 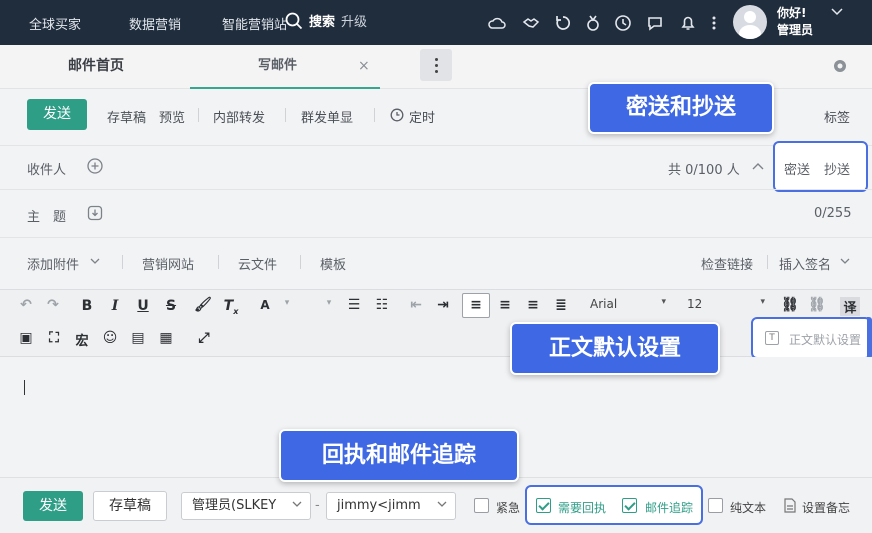 I want to click on plain-text-label: 纯文本, so click(x=748, y=508).